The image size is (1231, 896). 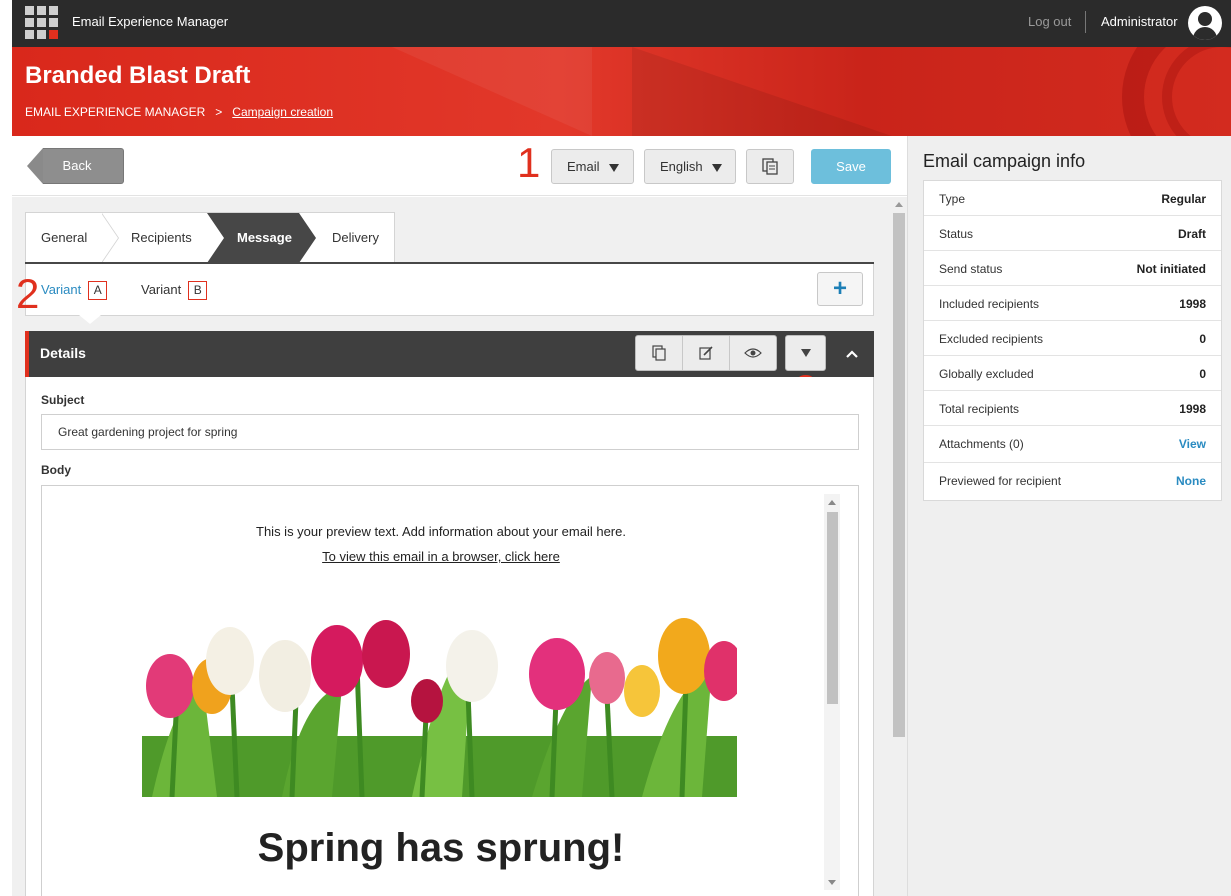 I want to click on info-label: Type, so click(x=952, y=199).